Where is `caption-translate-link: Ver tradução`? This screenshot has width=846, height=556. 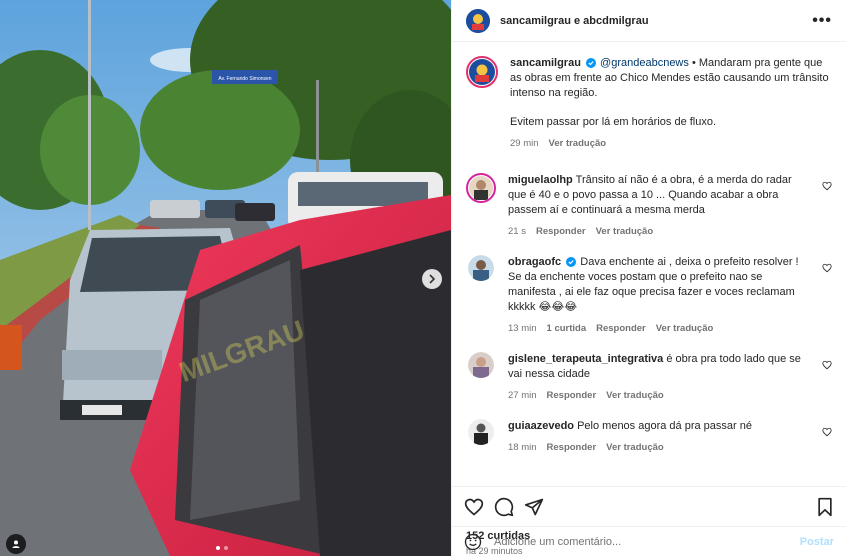 caption-translate-link: Ver tradução is located at coordinates (578, 143).